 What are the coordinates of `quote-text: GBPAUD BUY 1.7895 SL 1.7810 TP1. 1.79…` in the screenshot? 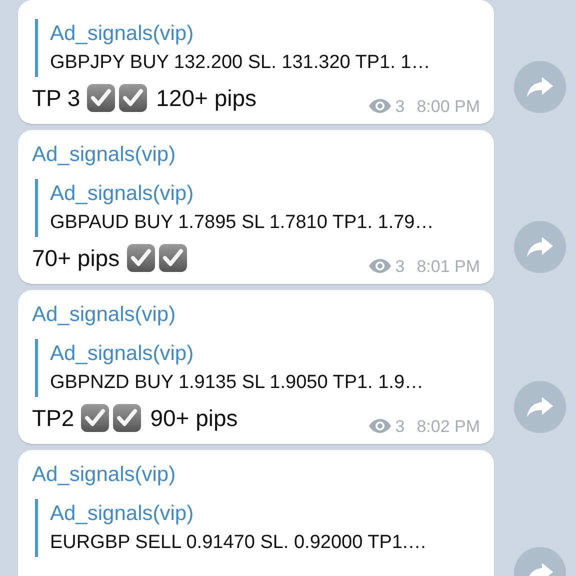 It's located at (242, 223).